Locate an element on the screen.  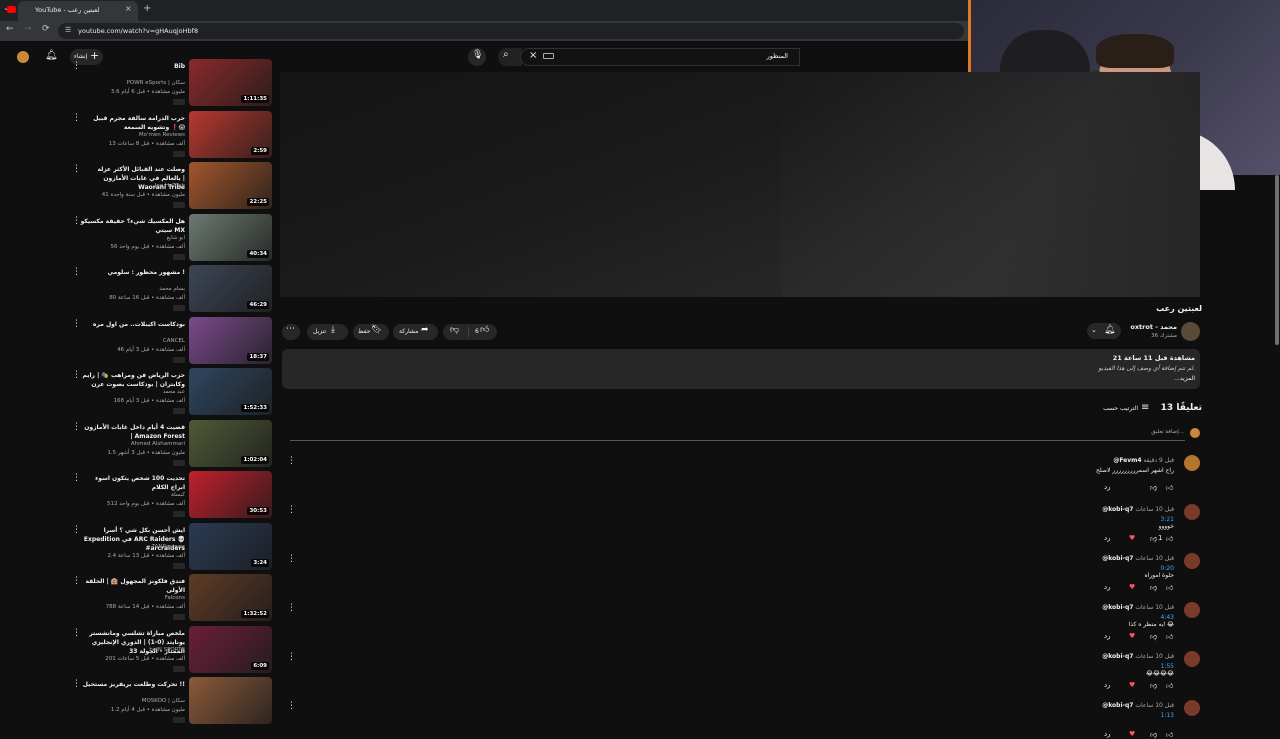
related-video-title: تحديت 100 شخص يتكون اسوء ابراج الكلام is located at coordinates (132, 483).